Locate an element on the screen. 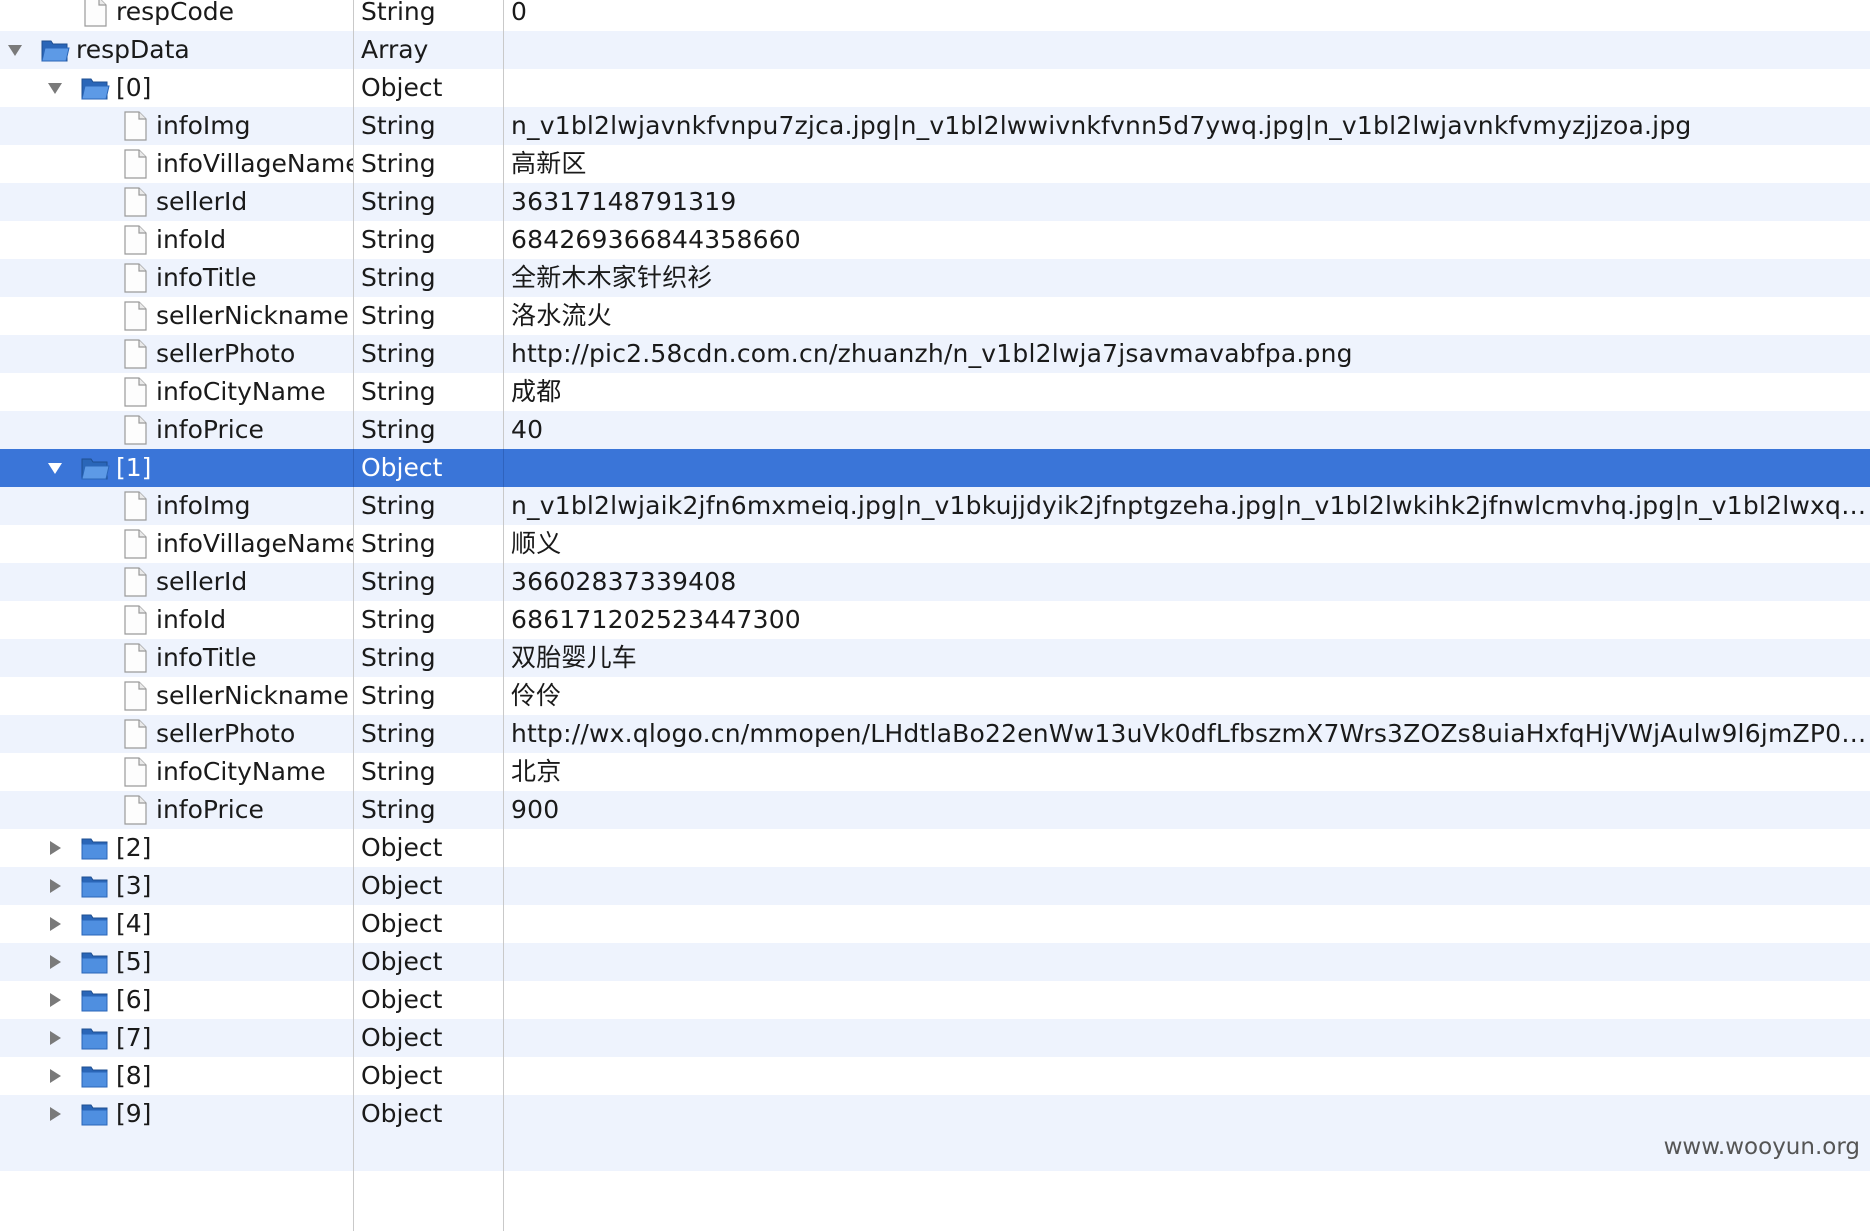  tree-leaf-row: infoCityName String 北京 is located at coordinates (935, 772).